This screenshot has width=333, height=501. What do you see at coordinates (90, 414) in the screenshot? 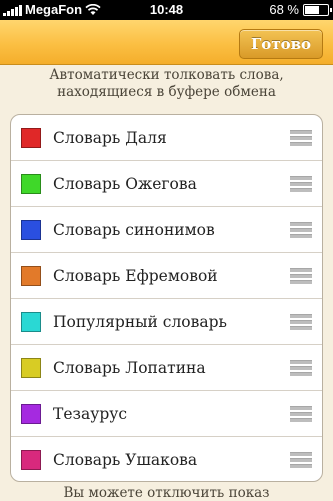
I see `dictionary-label: Тезаурус` at bounding box center [90, 414].